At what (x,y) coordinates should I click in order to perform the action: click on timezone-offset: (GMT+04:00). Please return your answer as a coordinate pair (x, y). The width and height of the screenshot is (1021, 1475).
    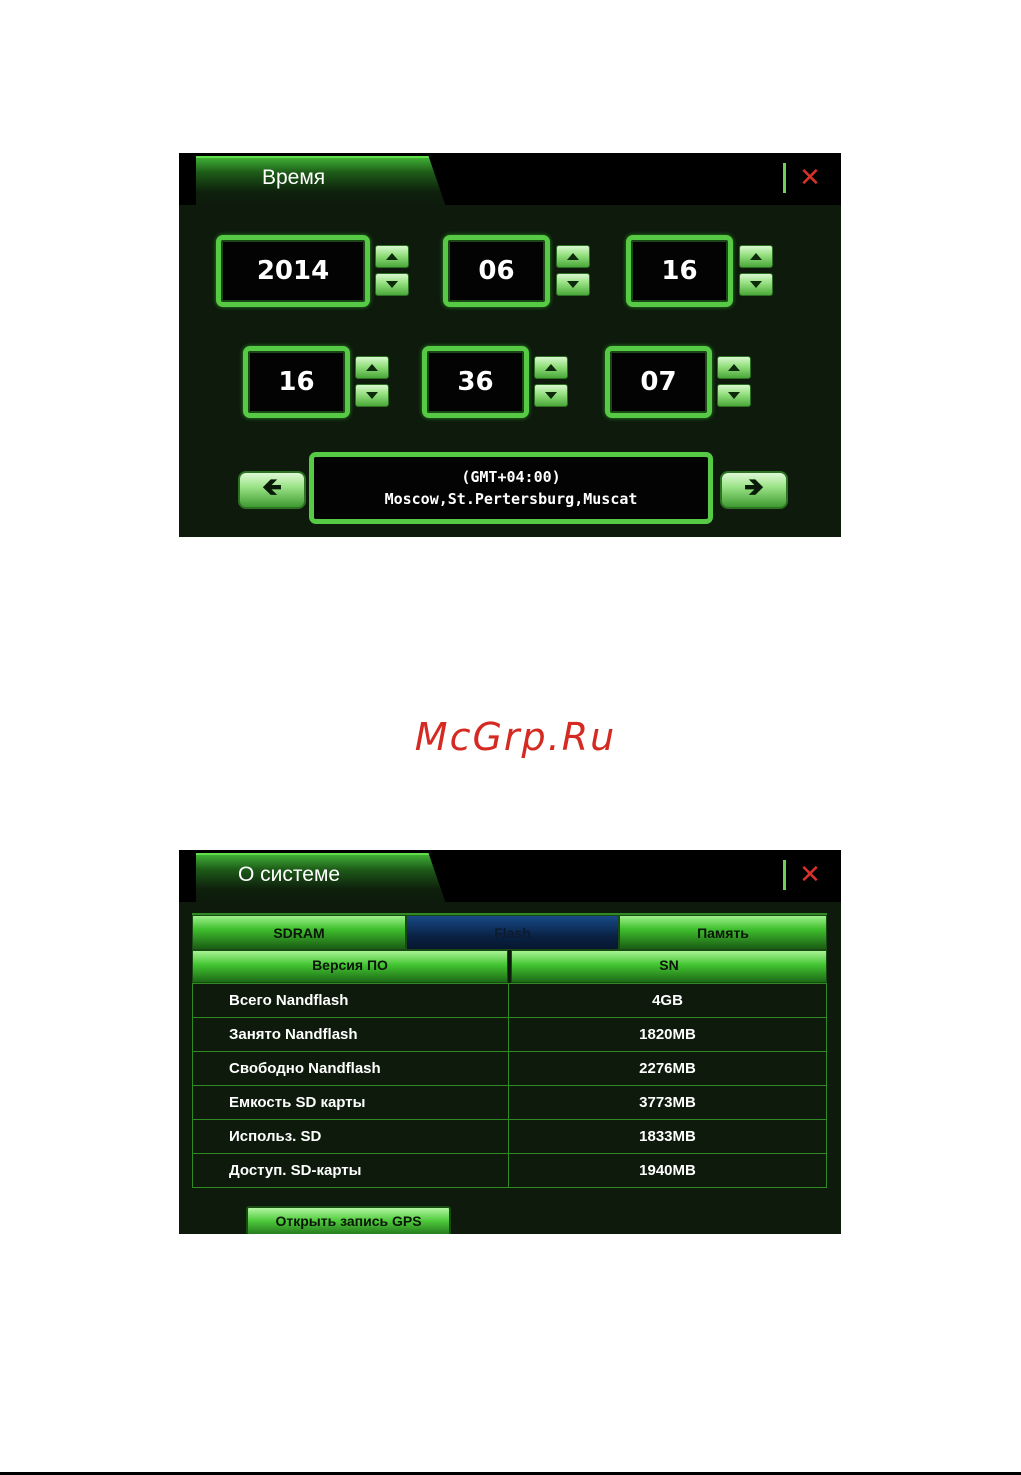
    Looking at the image, I should click on (511, 477).